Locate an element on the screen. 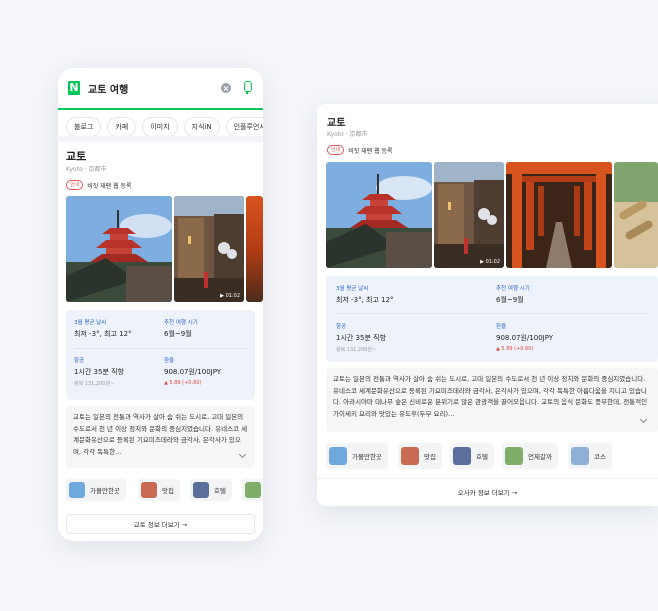  torii-illustration is located at coordinates (559, 215).